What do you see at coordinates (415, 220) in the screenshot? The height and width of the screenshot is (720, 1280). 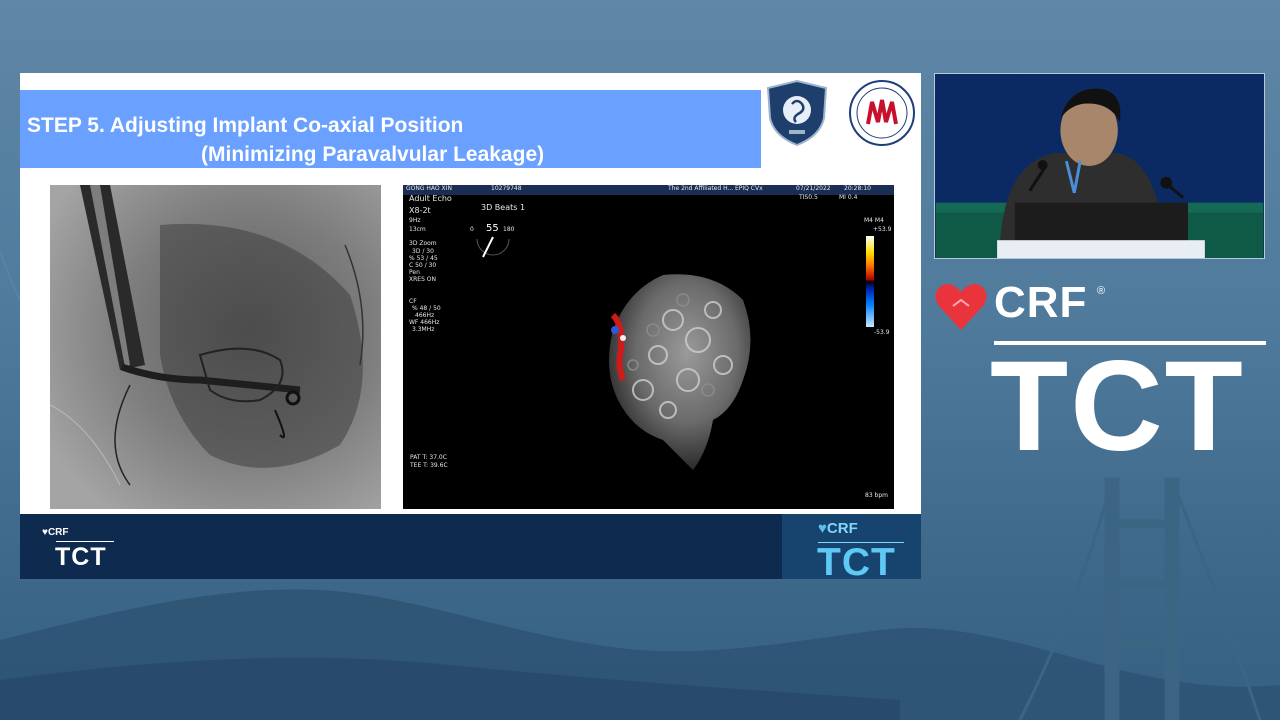 I see `echo-rate: 9Hz` at bounding box center [415, 220].